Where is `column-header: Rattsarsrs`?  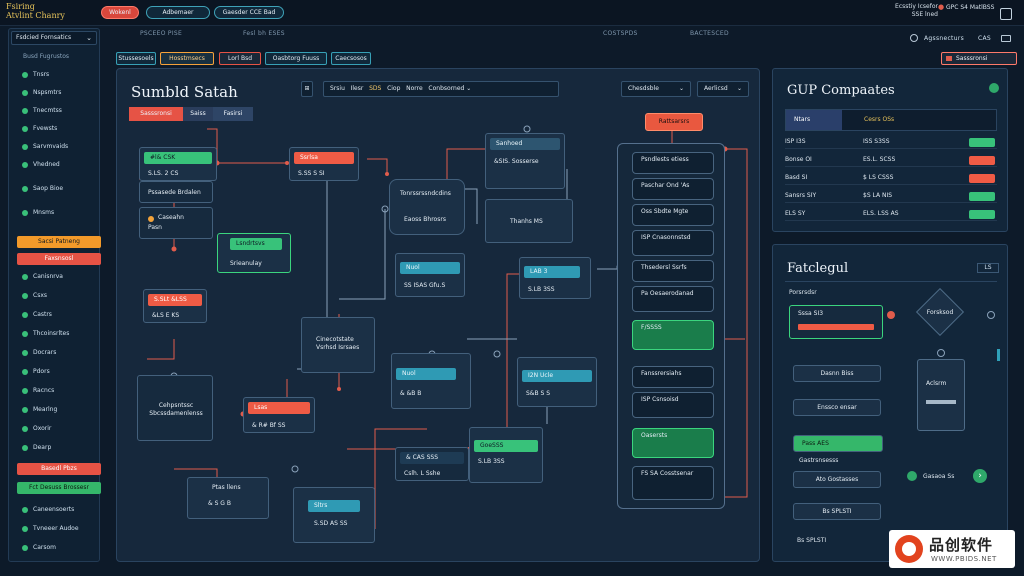 column-header: Rattsarsrs is located at coordinates (674, 122).